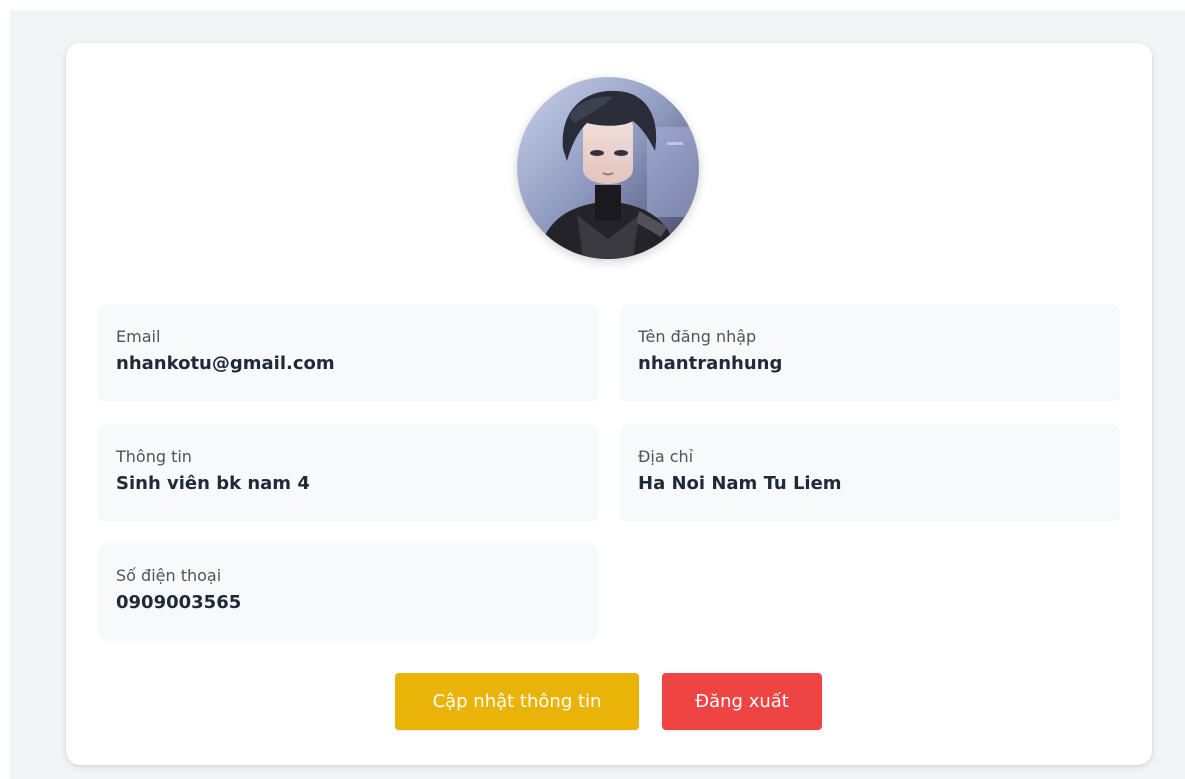 The height and width of the screenshot is (779, 1185). Describe the element at coordinates (666, 456) in the screenshot. I see `address-label: Địa chỉ` at that location.